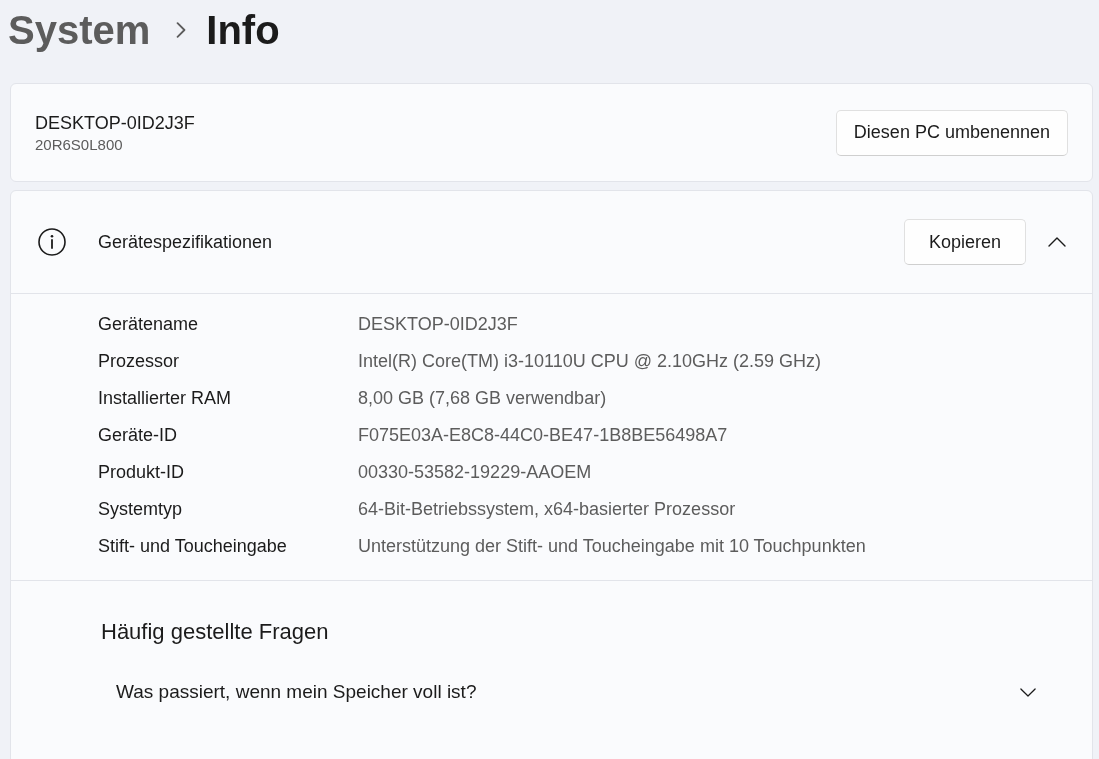  I want to click on spec-value: Intel(R) Core(TM) i3-10110U CPU @ 2.10GHz (2.59 GHz), so click(590, 361).